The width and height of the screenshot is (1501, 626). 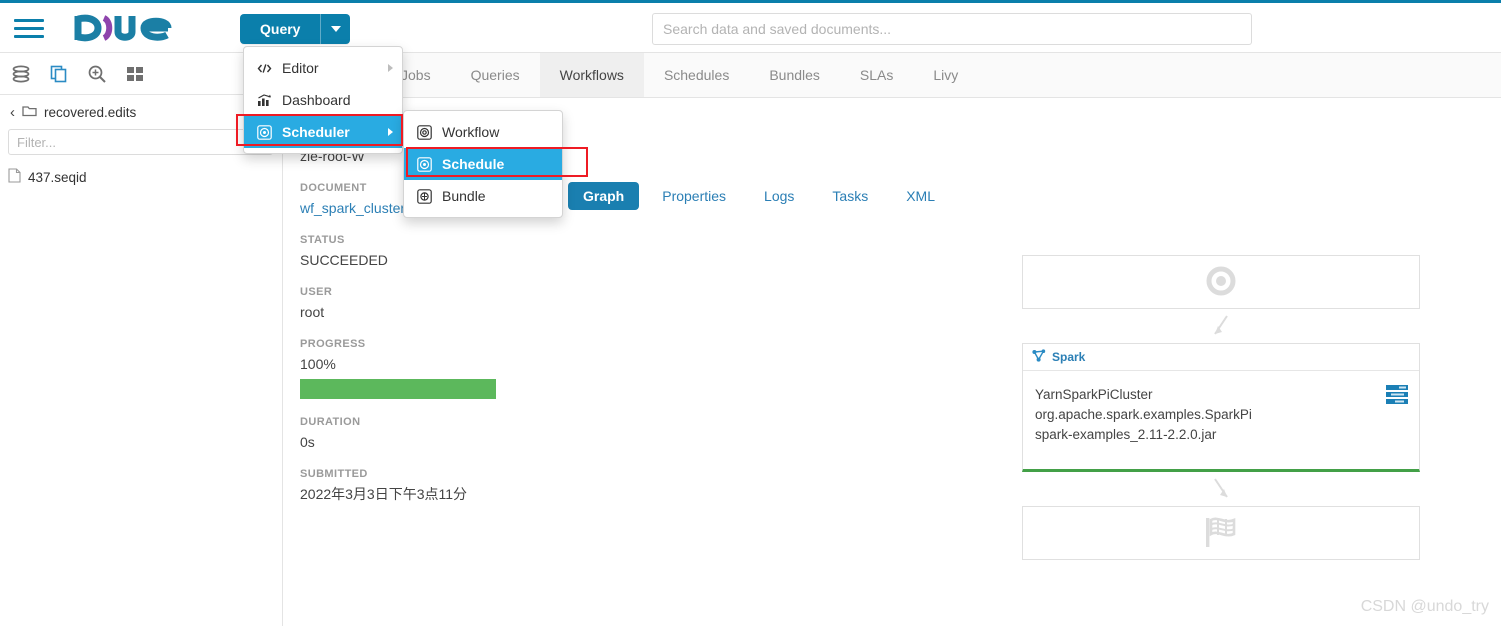 I want to click on menu-item-editor: Editor, so click(x=323, y=68).